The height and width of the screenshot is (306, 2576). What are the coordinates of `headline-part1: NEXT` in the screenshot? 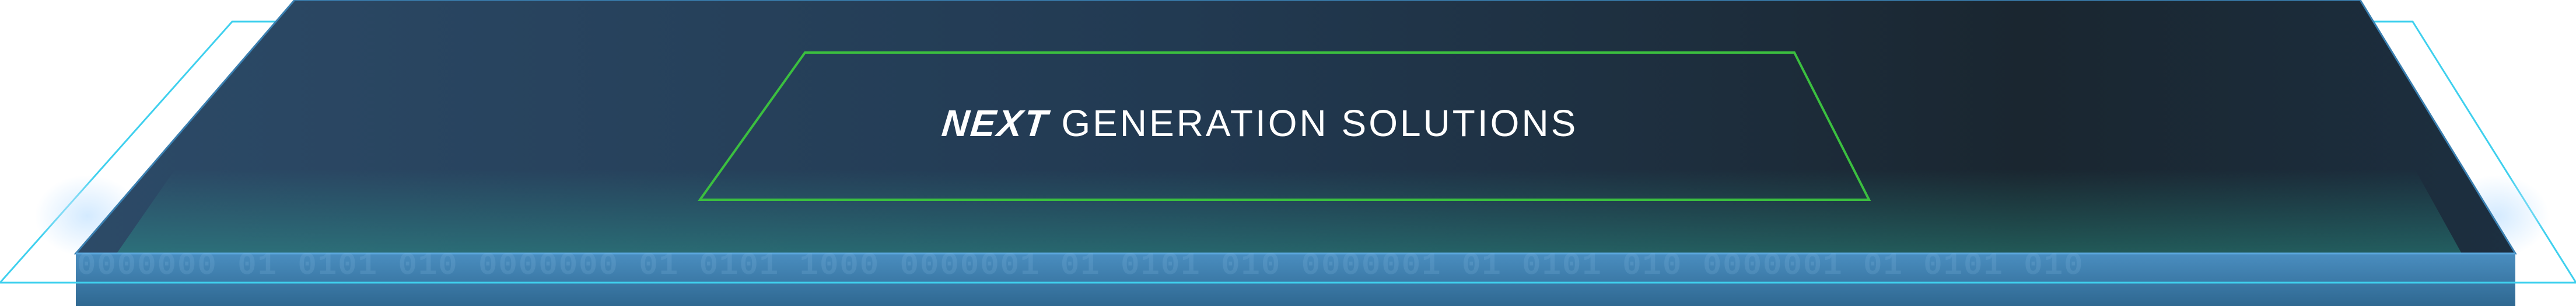 It's located at (995, 123).